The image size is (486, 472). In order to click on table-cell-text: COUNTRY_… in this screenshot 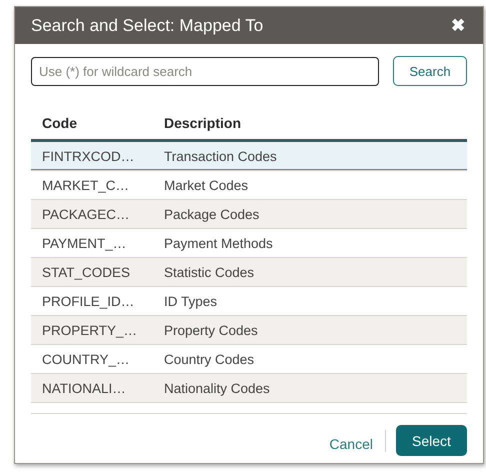, I will do `click(86, 359)`.